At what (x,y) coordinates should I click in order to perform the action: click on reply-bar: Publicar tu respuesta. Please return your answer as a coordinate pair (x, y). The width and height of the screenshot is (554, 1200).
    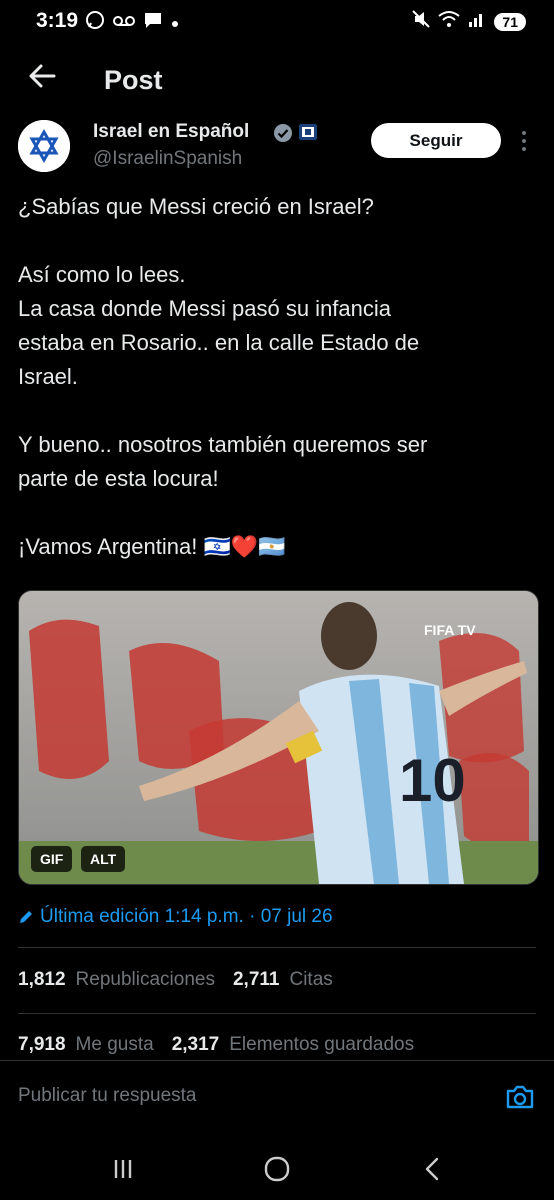
    Looking at the image, I should click on (277, 1096).